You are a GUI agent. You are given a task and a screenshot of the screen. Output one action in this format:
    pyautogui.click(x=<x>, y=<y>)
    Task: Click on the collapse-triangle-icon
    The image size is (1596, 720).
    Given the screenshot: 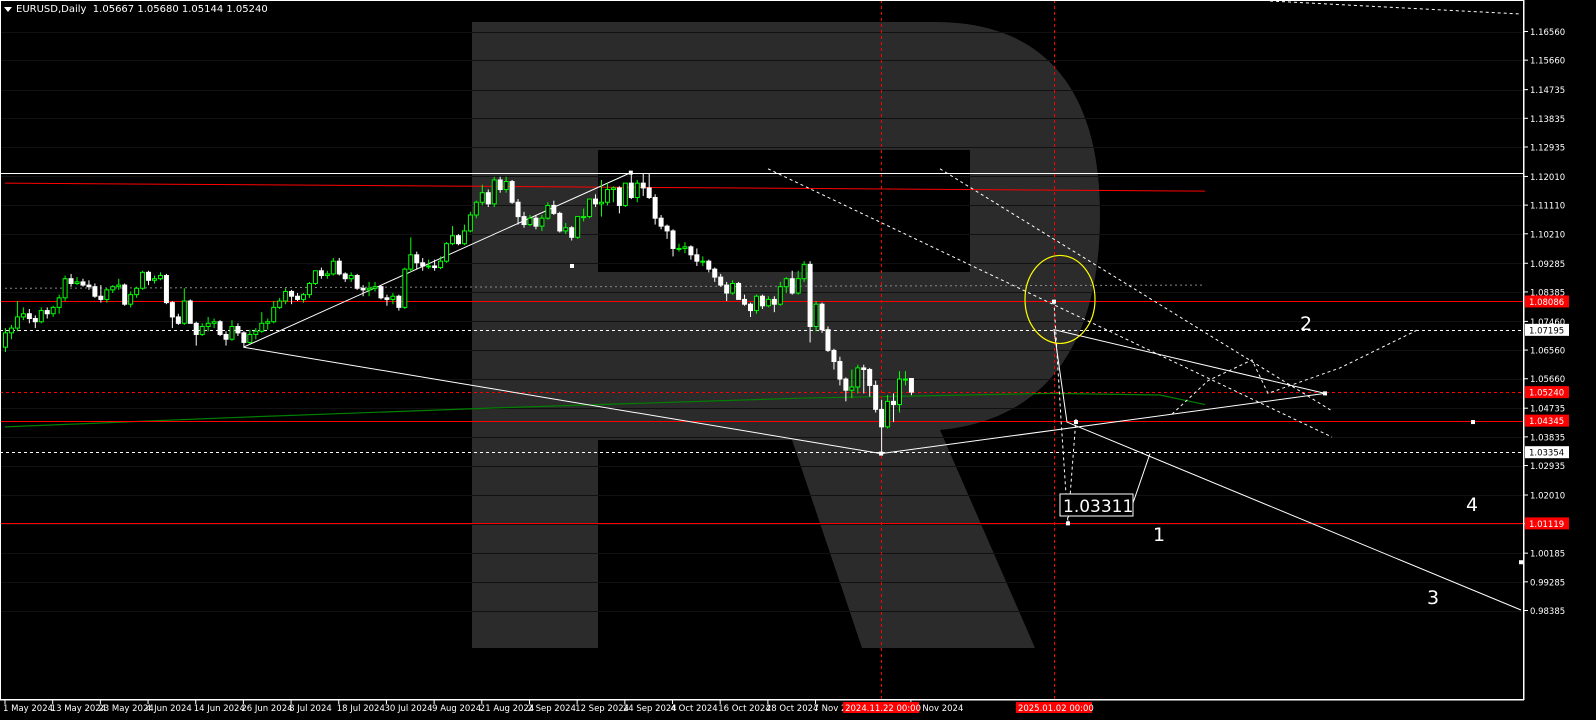 What is the action you would take?
    pyautogui.click(x=8, y=9)
    